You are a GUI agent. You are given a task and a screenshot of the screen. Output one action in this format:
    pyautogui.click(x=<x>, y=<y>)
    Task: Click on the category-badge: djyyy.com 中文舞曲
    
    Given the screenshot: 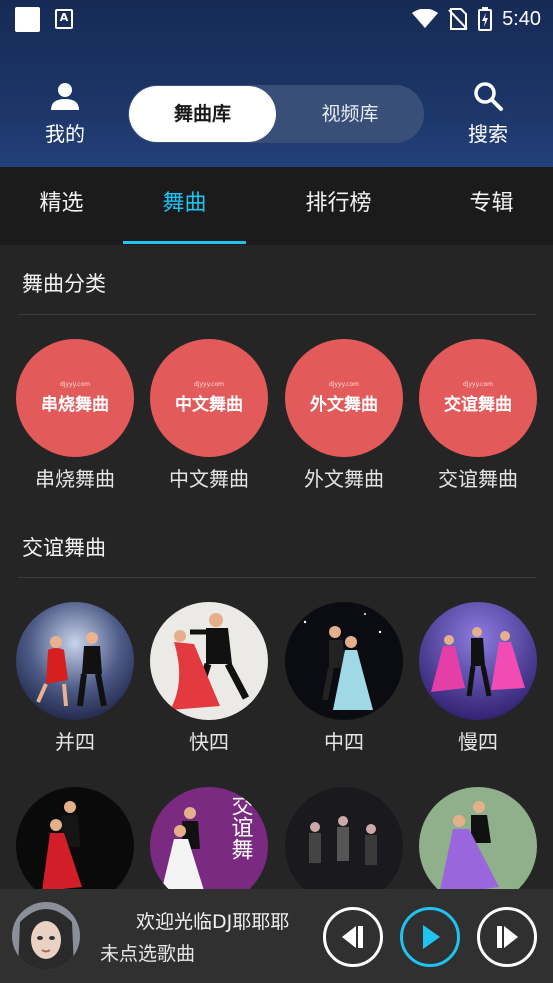 What is the action you would take?
    pyautogui.click(x=209, y=398)
    